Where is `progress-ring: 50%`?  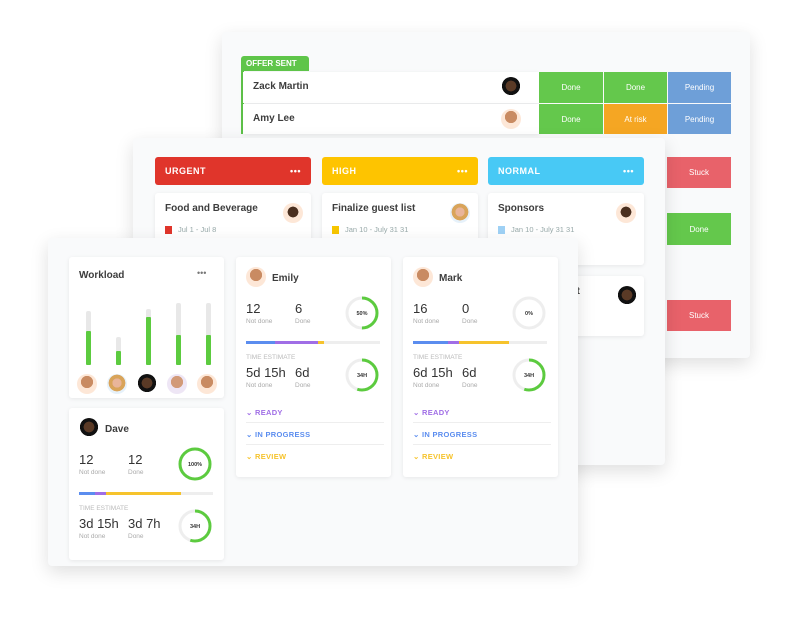 progress-ring: 50% is located at coordinates (362, 313).